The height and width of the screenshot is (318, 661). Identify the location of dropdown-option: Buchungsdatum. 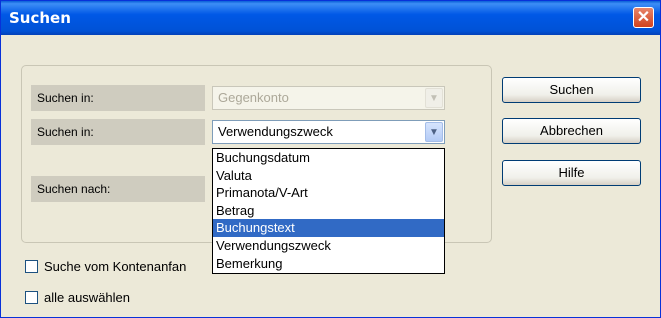
(328, 158).